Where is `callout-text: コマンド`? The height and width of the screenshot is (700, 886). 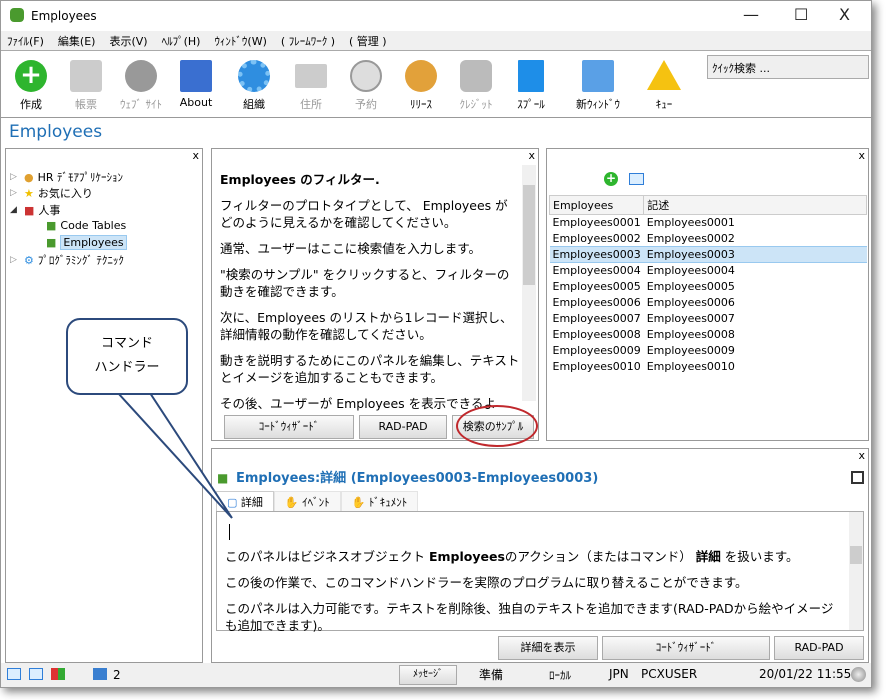 callout-text: コマンド is located at coordinates (126, 343).